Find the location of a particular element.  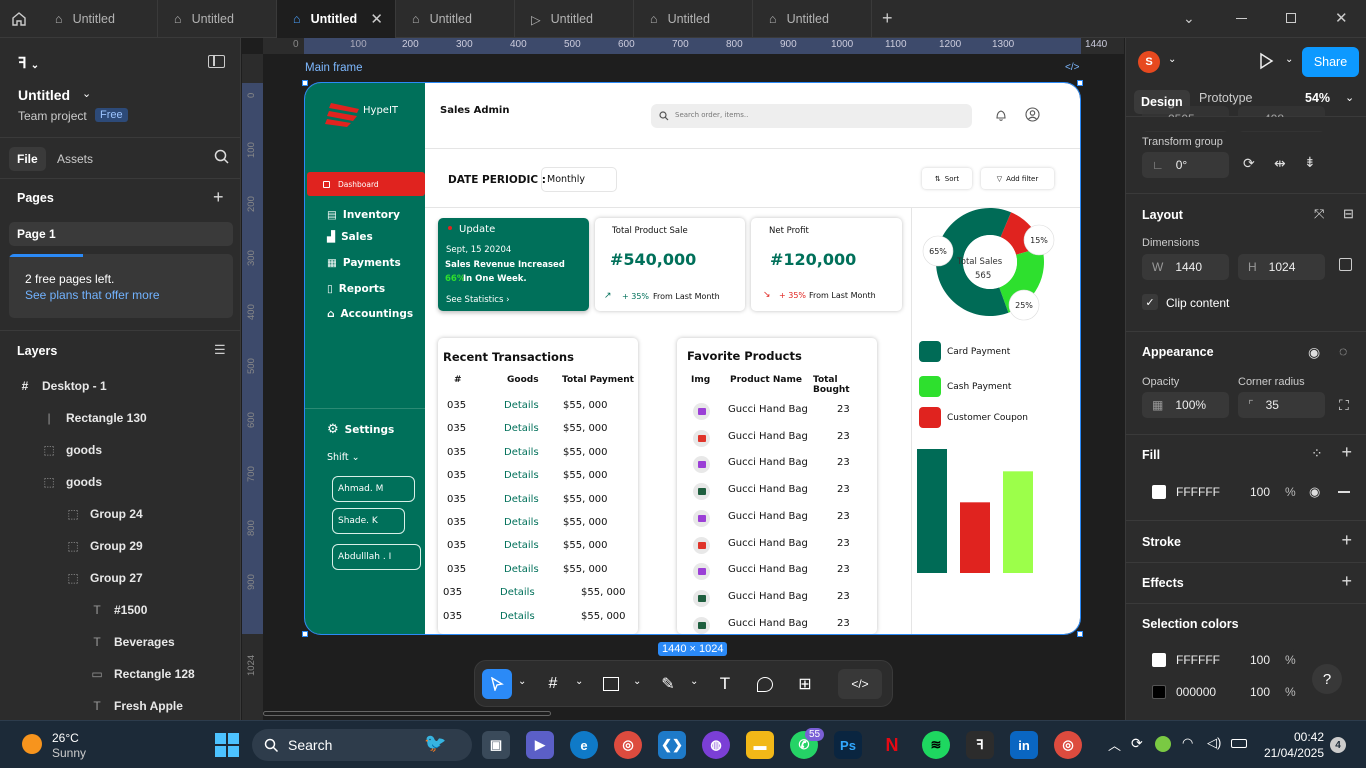

nav-settings: ⚙ Settings is located at coordinates (360, 429).